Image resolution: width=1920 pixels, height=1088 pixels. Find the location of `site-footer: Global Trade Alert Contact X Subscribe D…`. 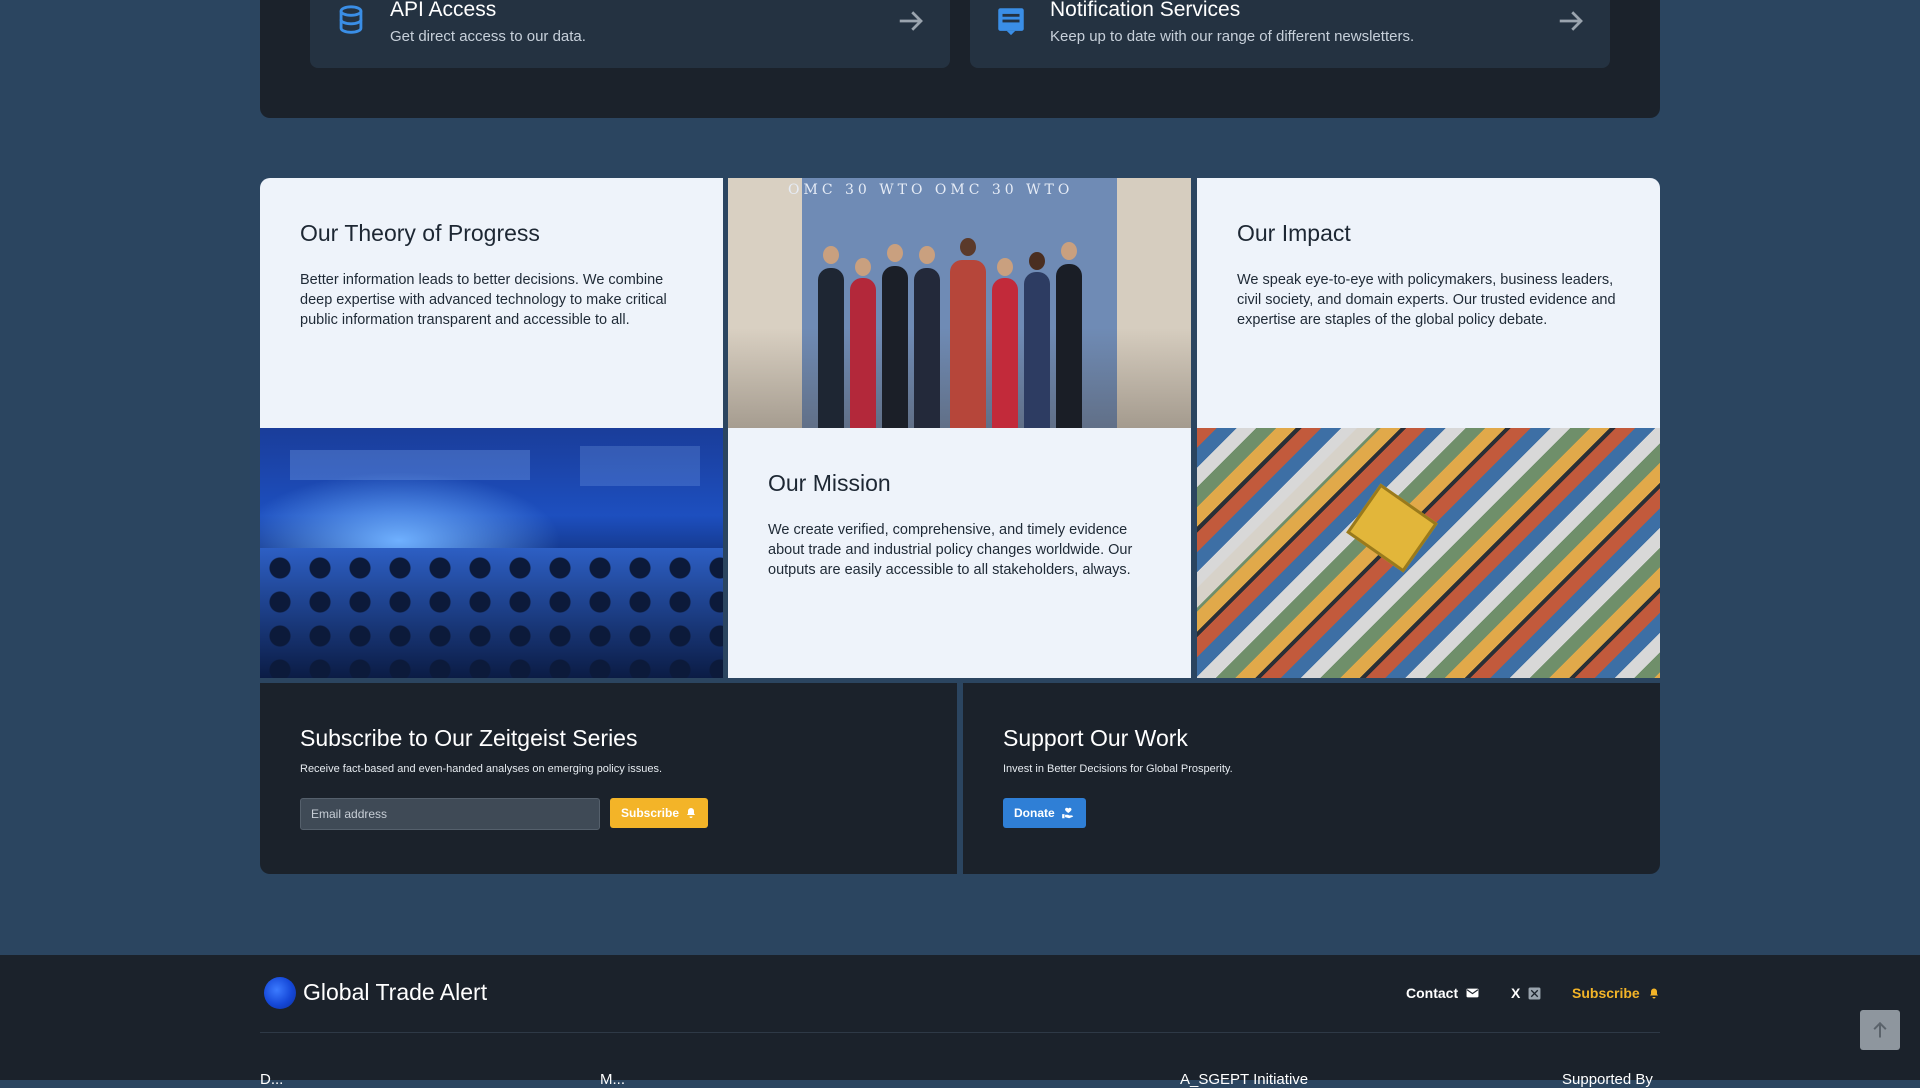

site-footer: Global Trade Alert Contact X Subscribe D… is located at coordinates (960, 1021).